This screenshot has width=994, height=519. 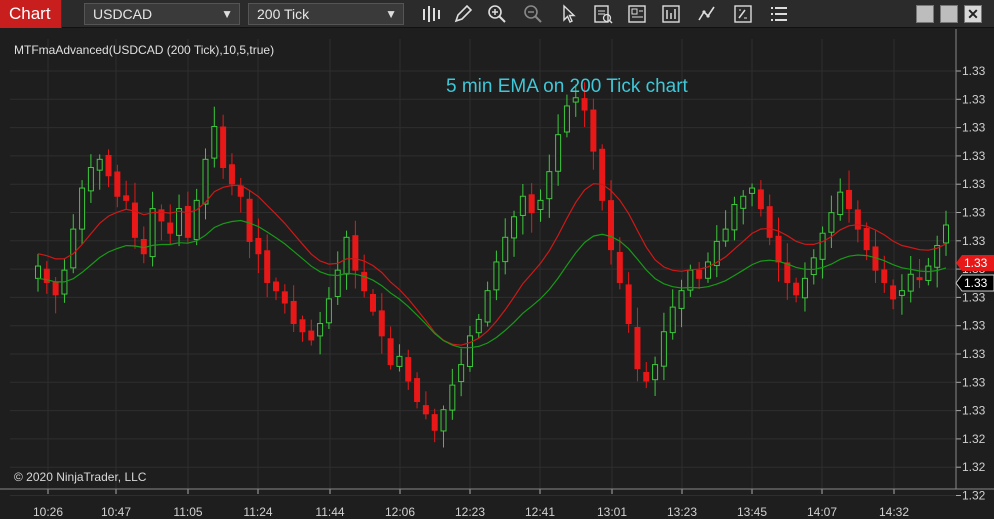 What do you see at coordinates (637, 14) in the screenshot?
I see `chart-style-icon` at bounding box center [637, 14].